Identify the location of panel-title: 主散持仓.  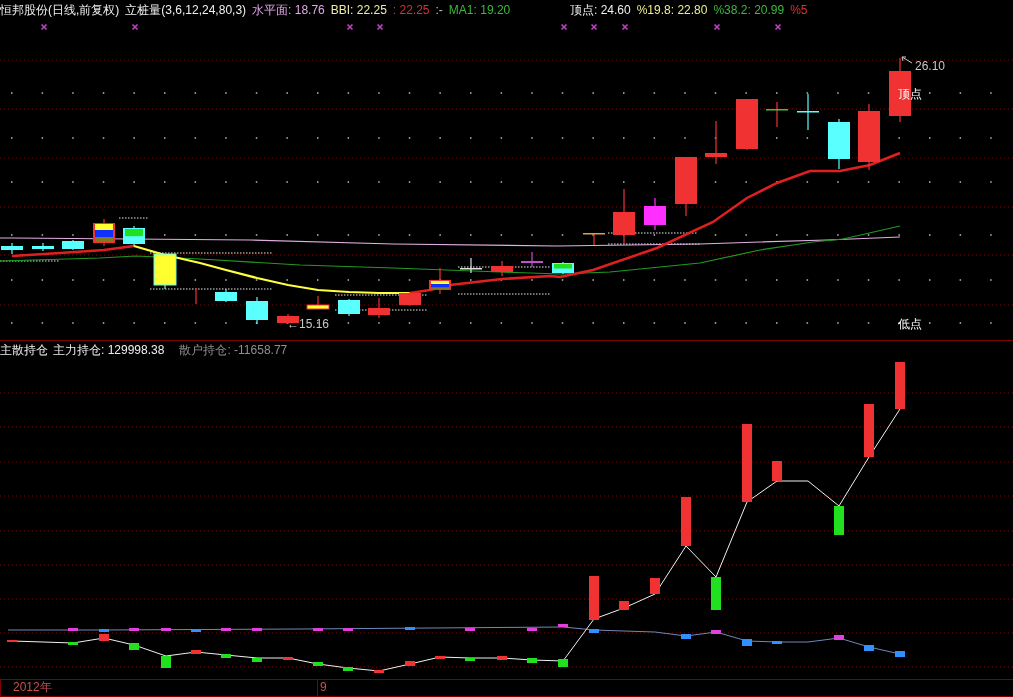
(24, 350).